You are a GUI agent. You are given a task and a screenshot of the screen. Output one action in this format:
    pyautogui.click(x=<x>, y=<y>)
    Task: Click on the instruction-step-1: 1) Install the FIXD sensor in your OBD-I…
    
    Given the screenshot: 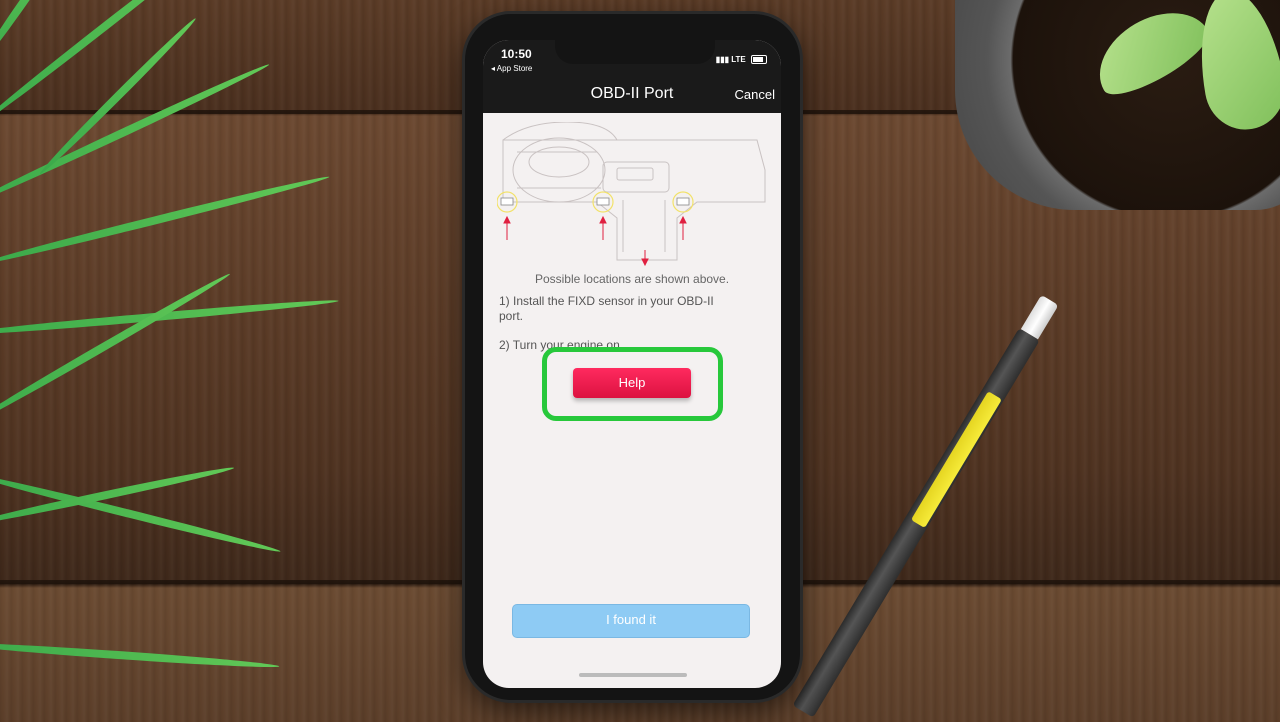 What is the action you would take?
    pyautogui.click(x=606, y=308)
    